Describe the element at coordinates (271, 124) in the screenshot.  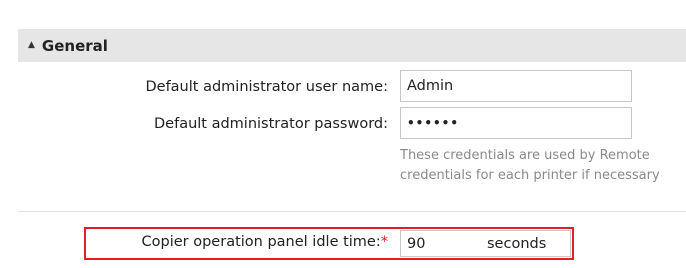
I see `admin-password-label: Default administrator password:` at that location.